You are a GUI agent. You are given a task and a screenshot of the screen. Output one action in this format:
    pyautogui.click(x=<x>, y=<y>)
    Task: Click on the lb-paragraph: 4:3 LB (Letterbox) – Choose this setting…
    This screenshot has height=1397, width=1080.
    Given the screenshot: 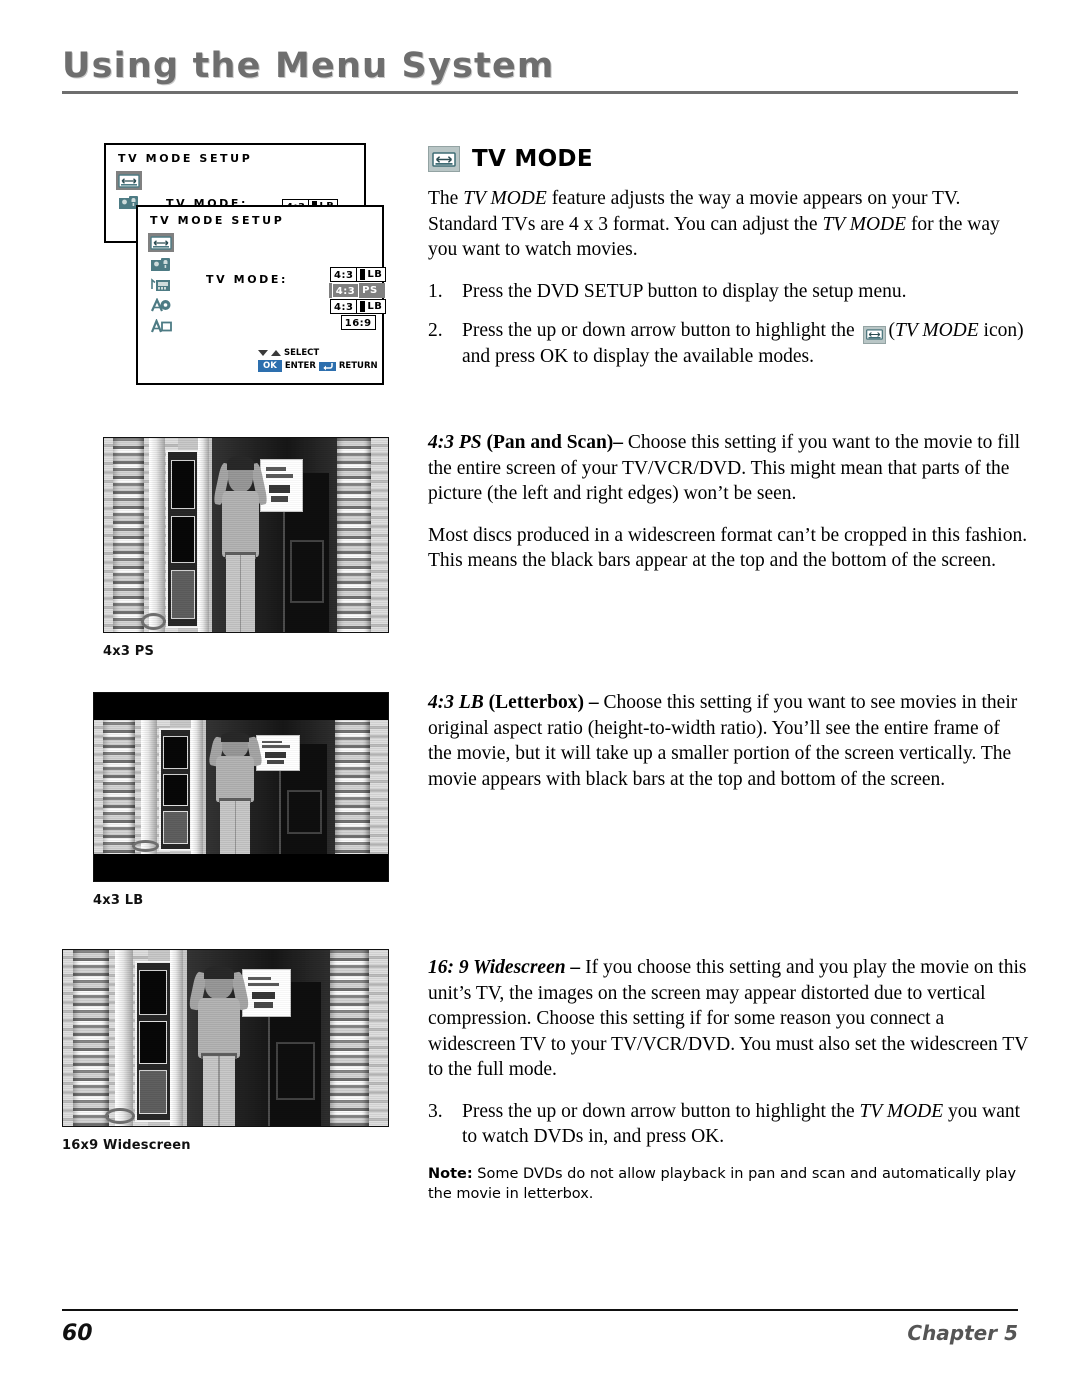 What is the action you would take?
    pyautogui.click(x=723, y=741)
    